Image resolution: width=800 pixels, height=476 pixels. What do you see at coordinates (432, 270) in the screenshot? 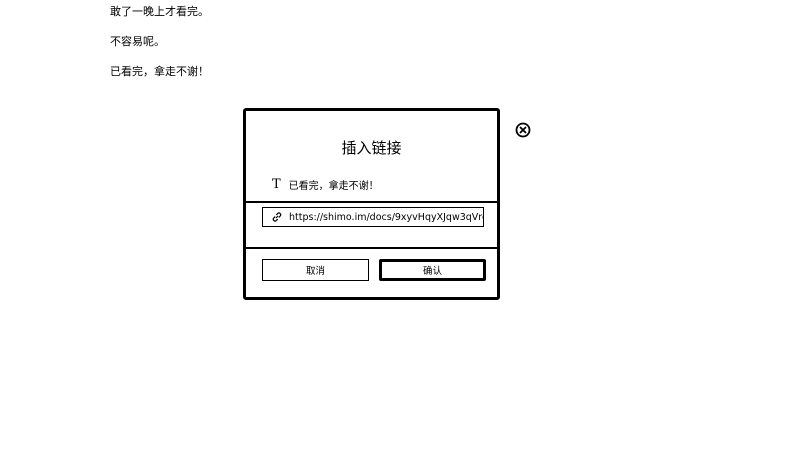
I see `confirm-button: 确认` at bounding box center [432, 270].